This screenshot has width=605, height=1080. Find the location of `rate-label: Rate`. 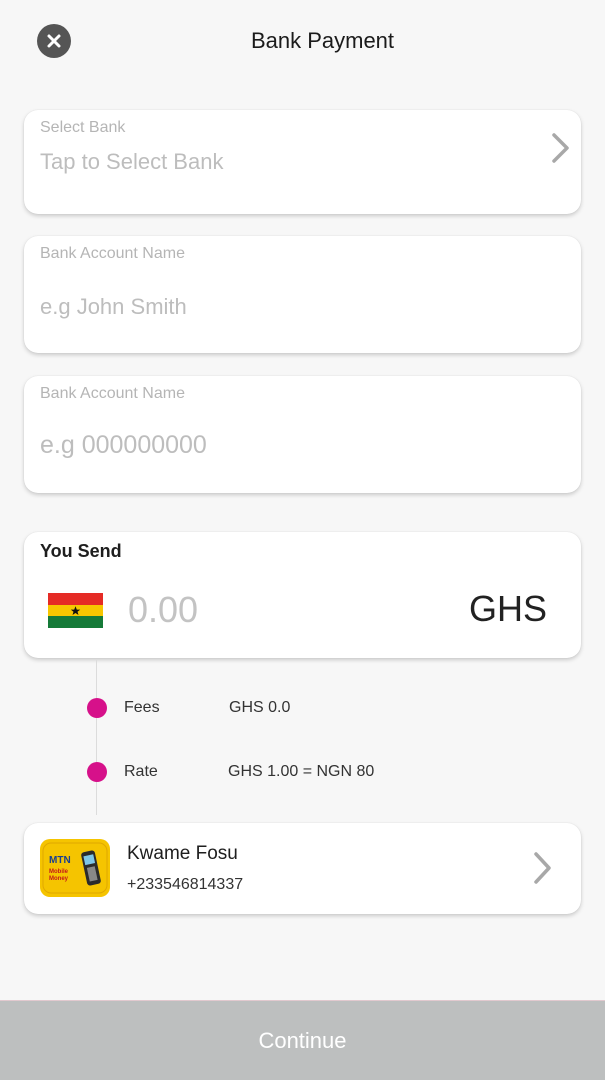

rate-label: Rate is located at coordinates (141, 771).